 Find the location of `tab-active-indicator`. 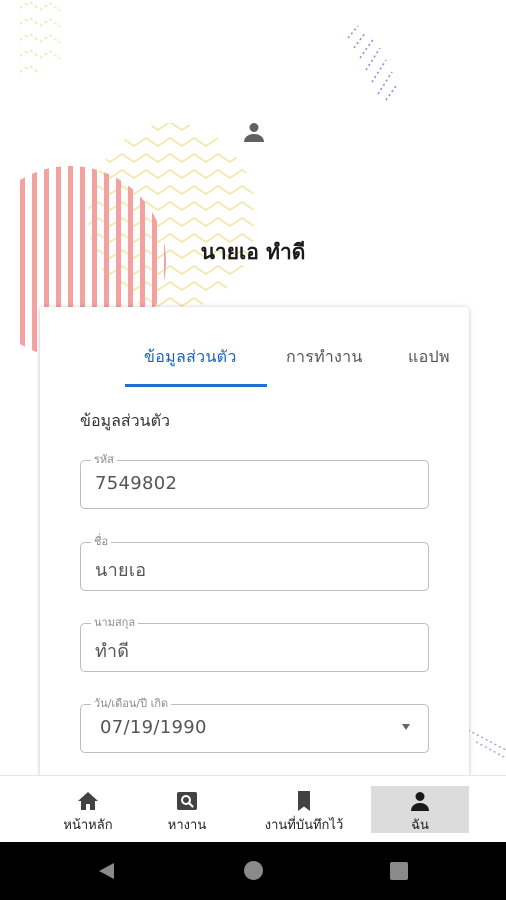

tab-active-indicator is located at coordinates (196, 385).